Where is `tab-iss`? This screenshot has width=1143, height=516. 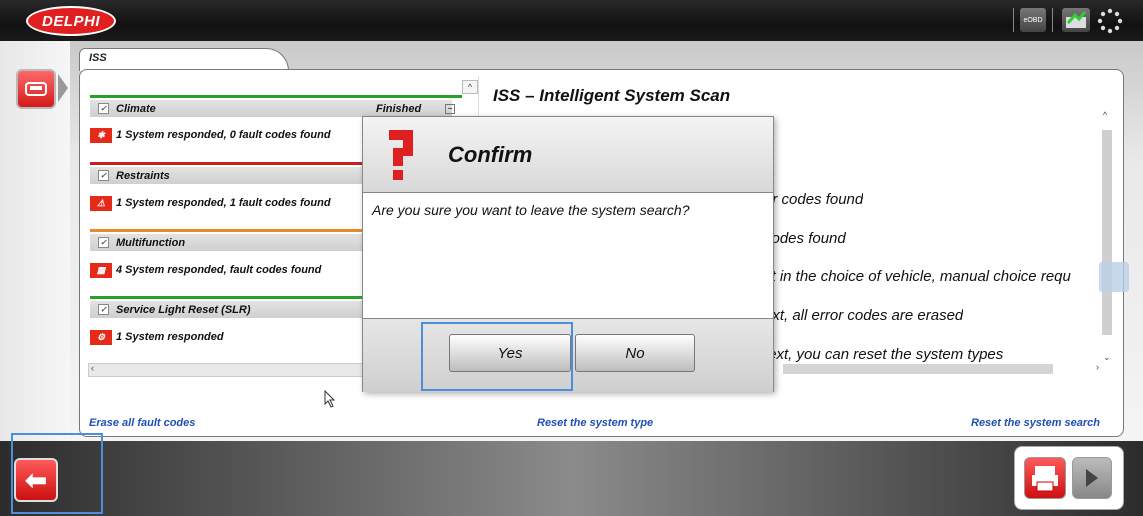 tab-iss is located at coordinates (184, 59).